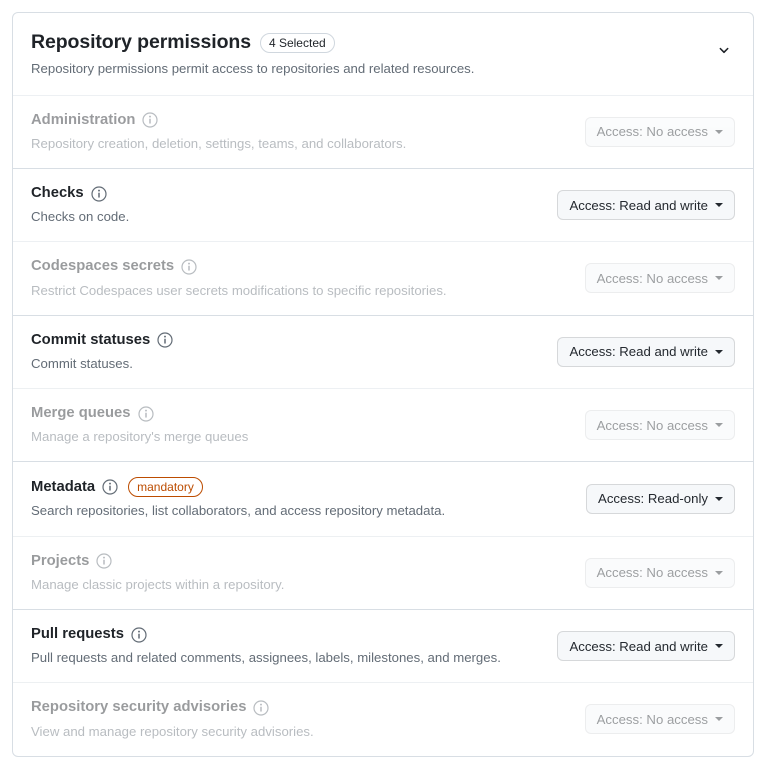 This screenshot has height=757, width=766. I want to click on permission-title-line: Metadata mandatory, so click(238, 487).